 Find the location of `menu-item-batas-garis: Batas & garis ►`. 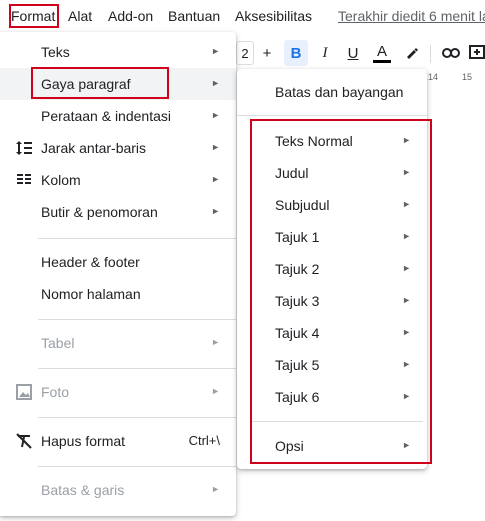

menu-item-batas-garis: Batas & garis ► is located at coordinates (118, 490).